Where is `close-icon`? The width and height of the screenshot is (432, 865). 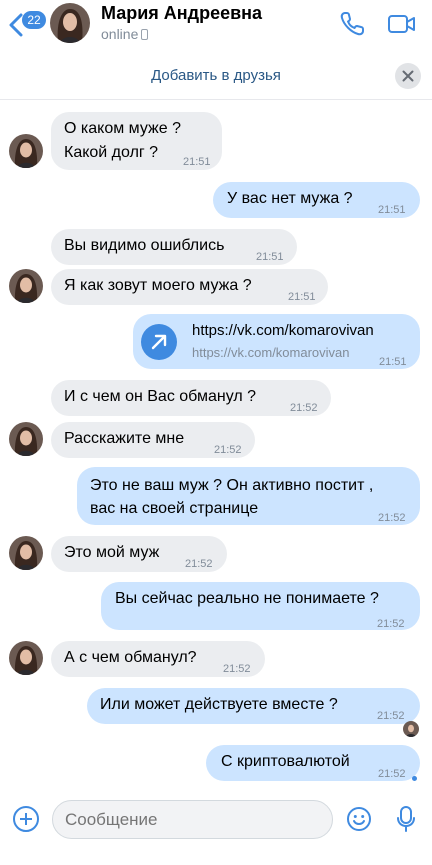
close-icon is located at coordinates (408, 76).